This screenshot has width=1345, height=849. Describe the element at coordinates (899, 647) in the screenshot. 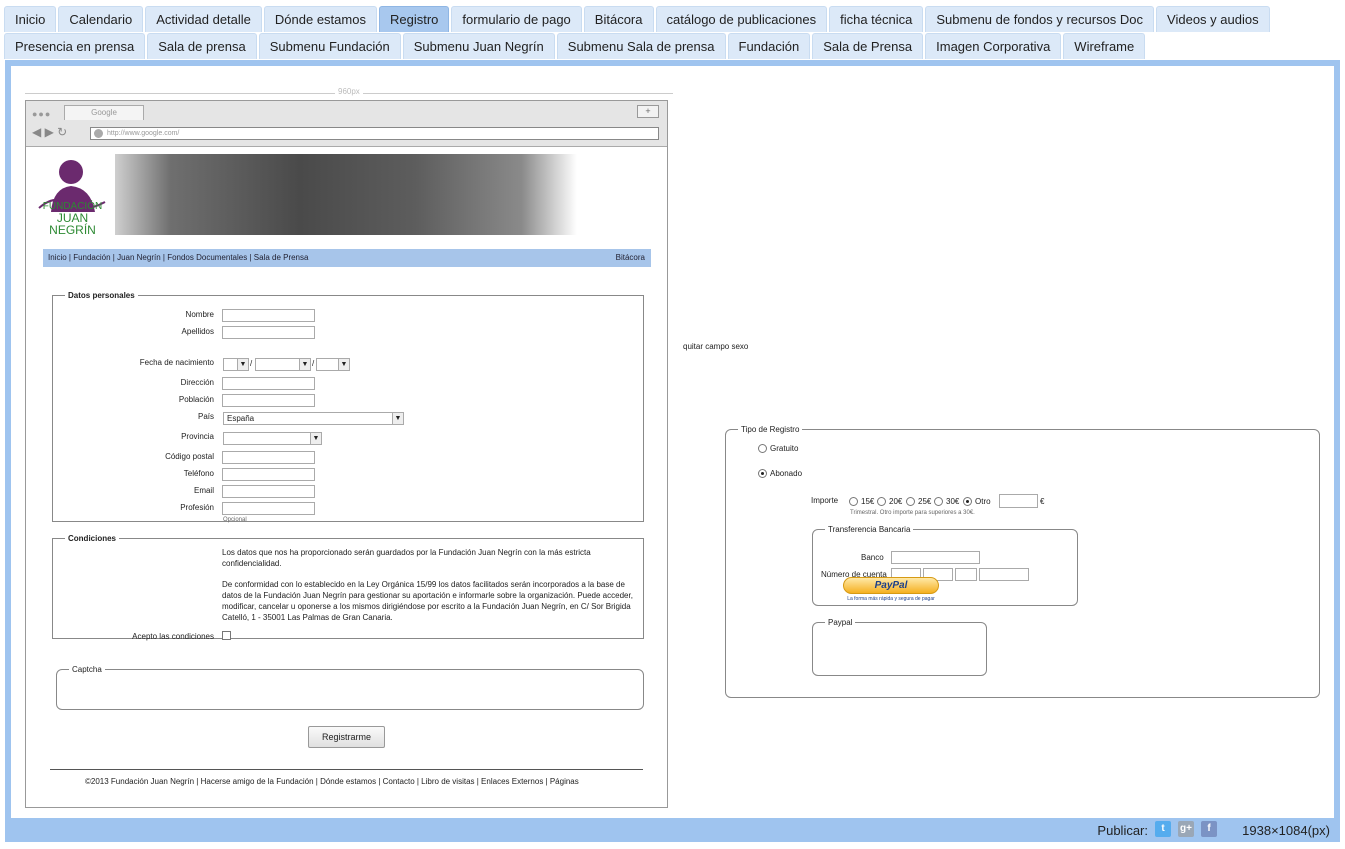

I see `paypal-fieldset: Paypal` at that location.